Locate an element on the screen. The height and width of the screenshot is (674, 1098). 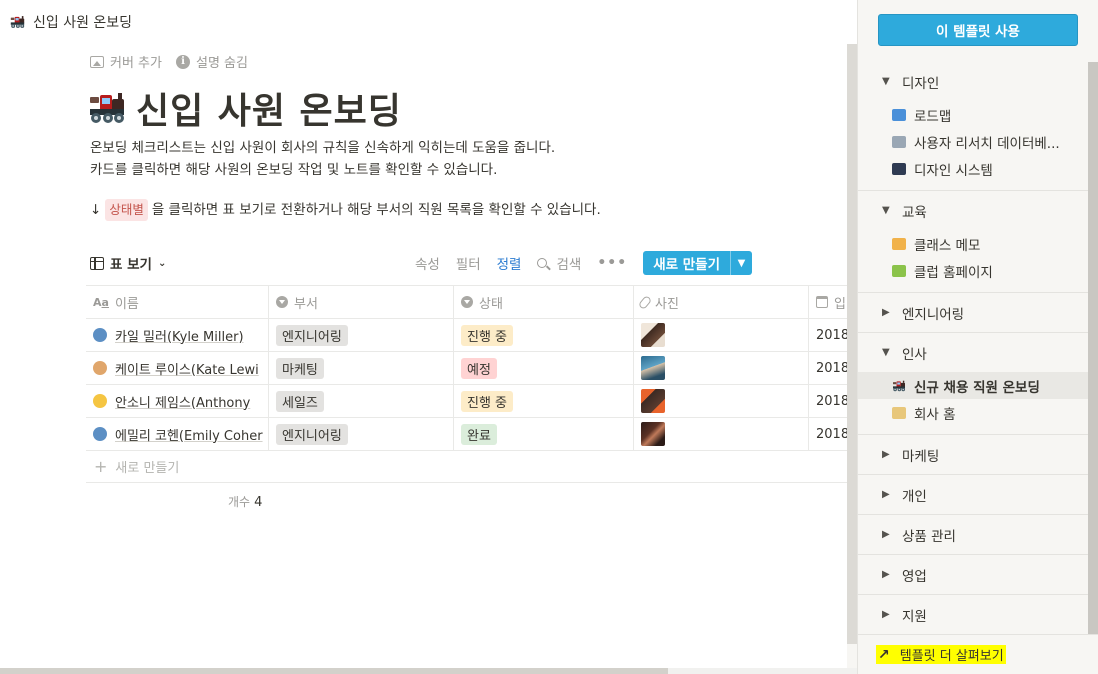
new-button: 새로 만들기 ▼ is located at coordinates (697, 263).